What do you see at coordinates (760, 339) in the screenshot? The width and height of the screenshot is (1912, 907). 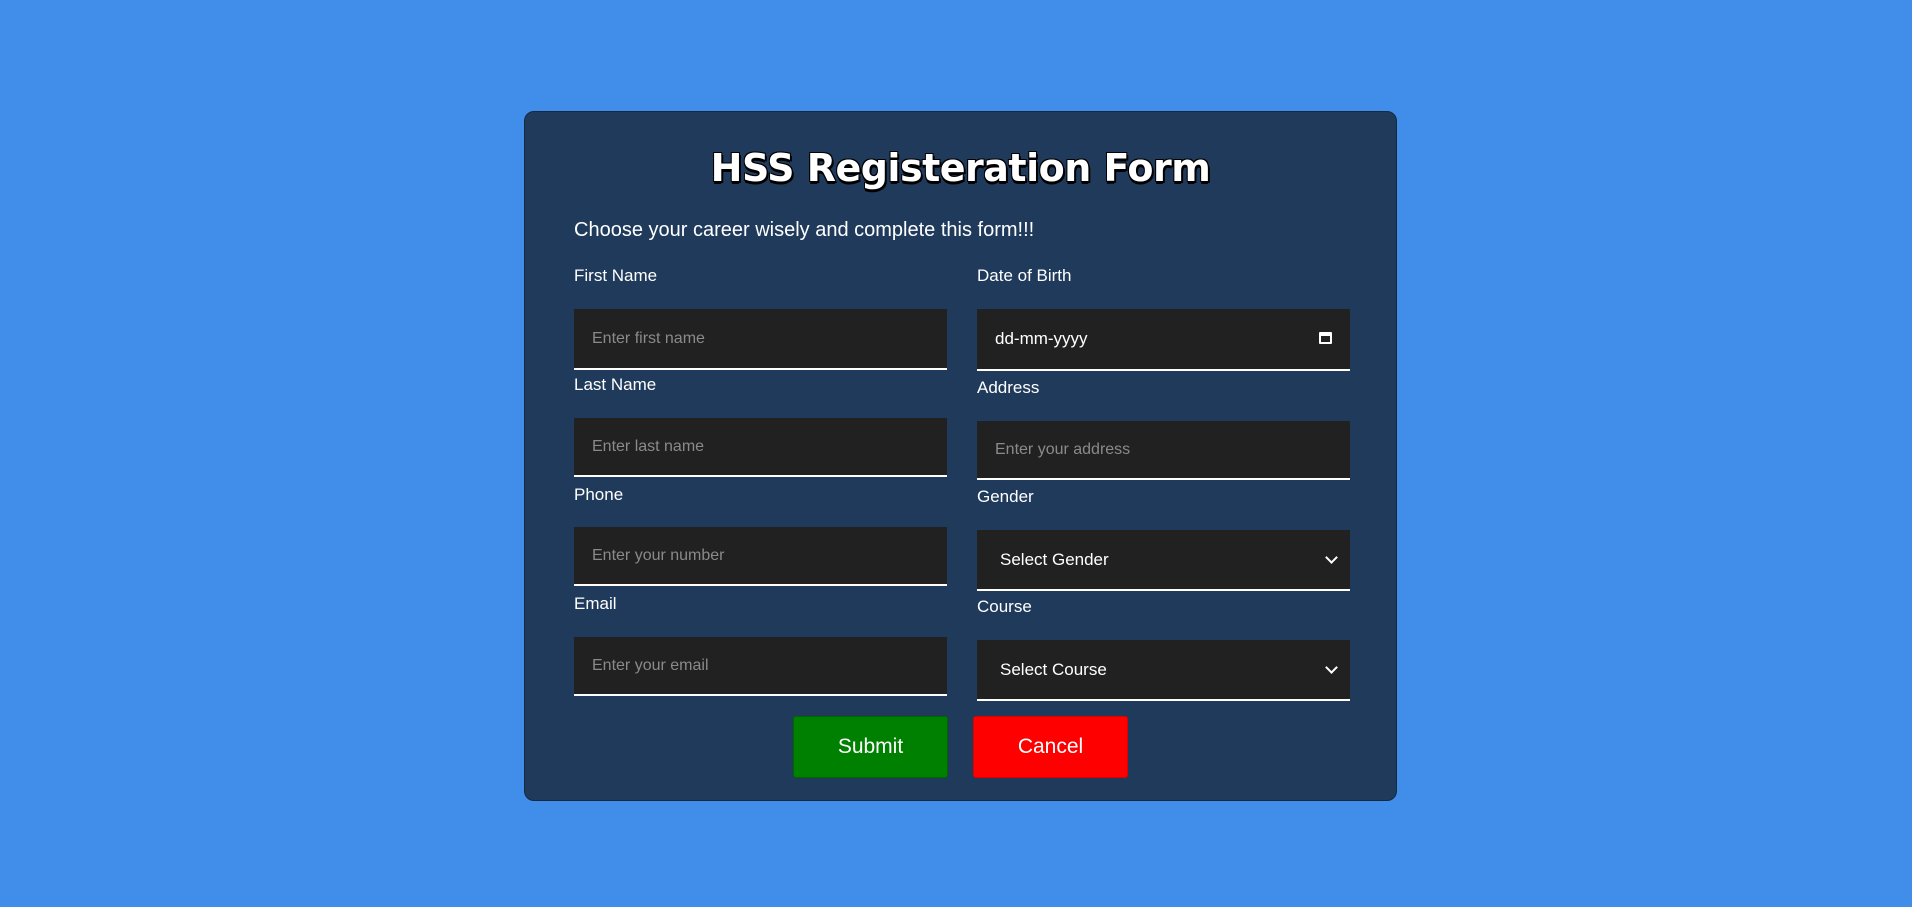 I see `first-name-input: Enter first name` at bounding box center [760, 339].